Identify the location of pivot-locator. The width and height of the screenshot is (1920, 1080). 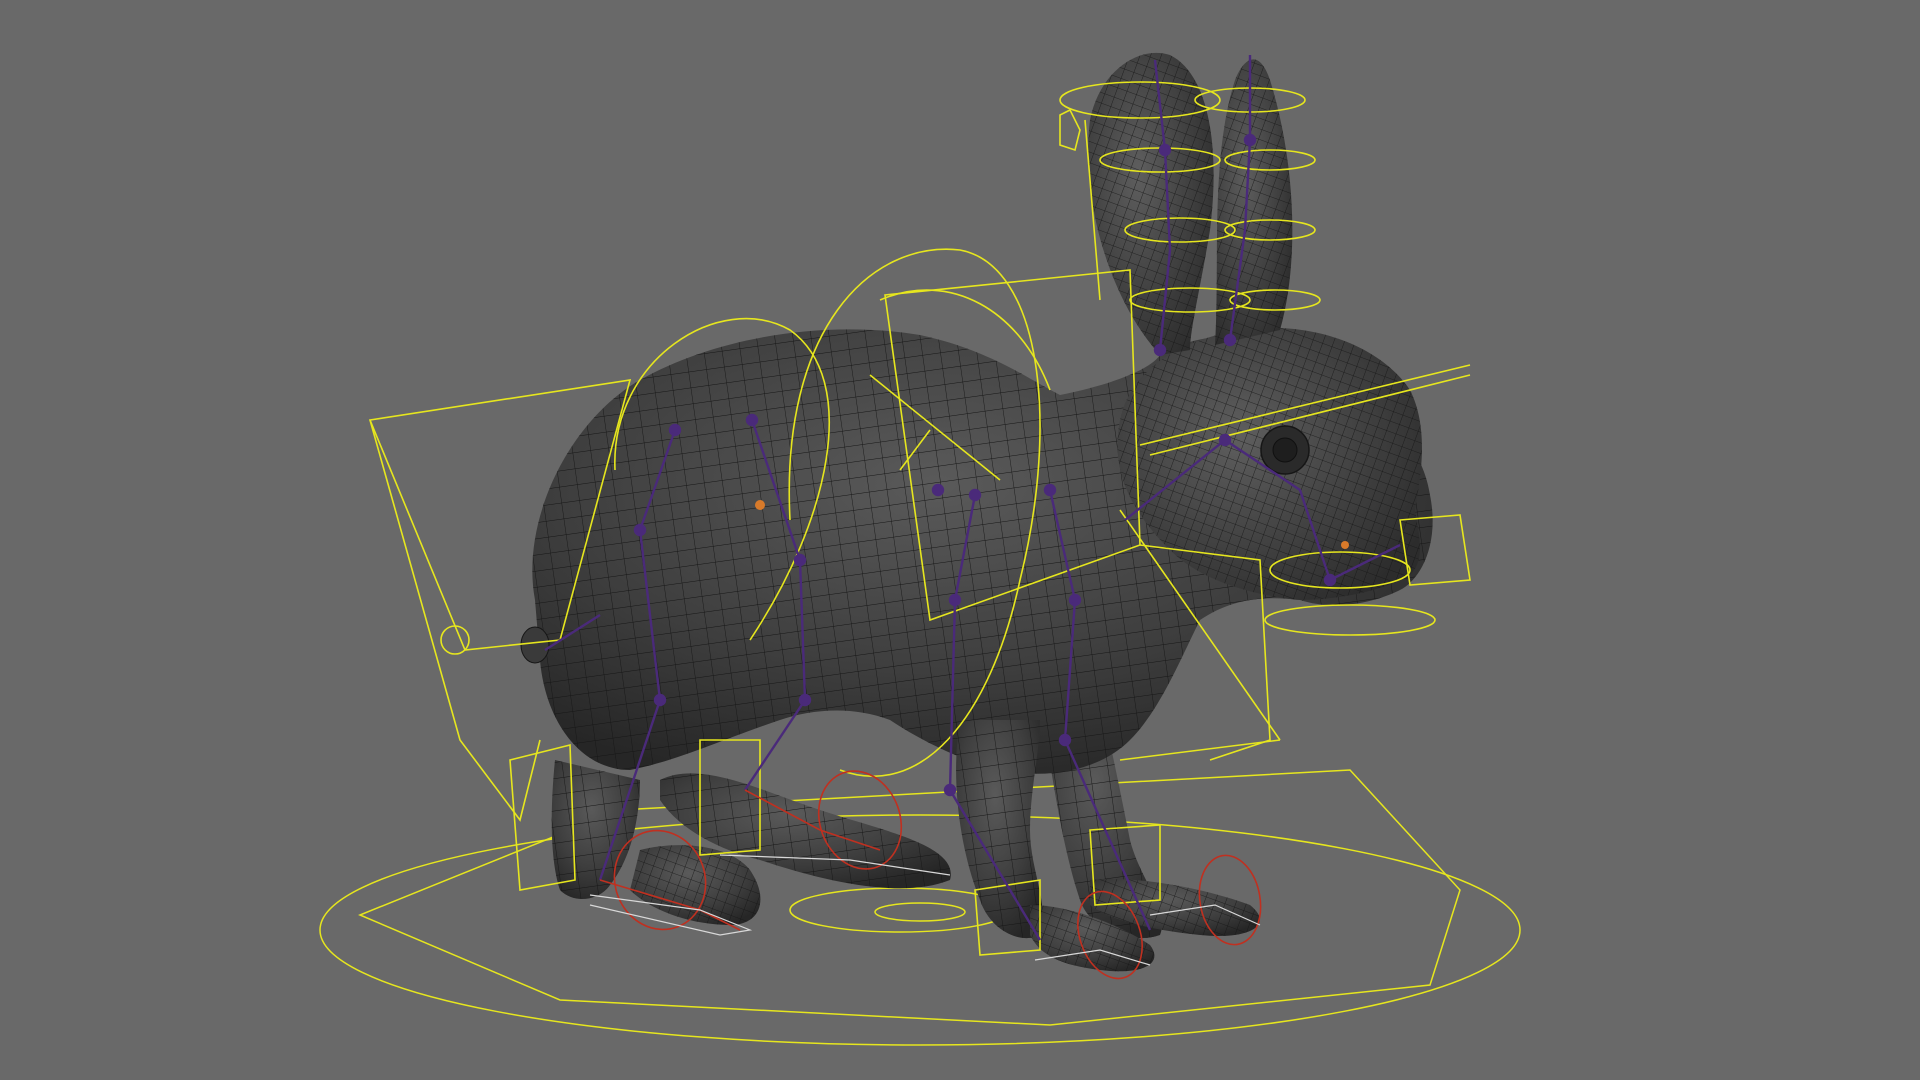
(760, 505).